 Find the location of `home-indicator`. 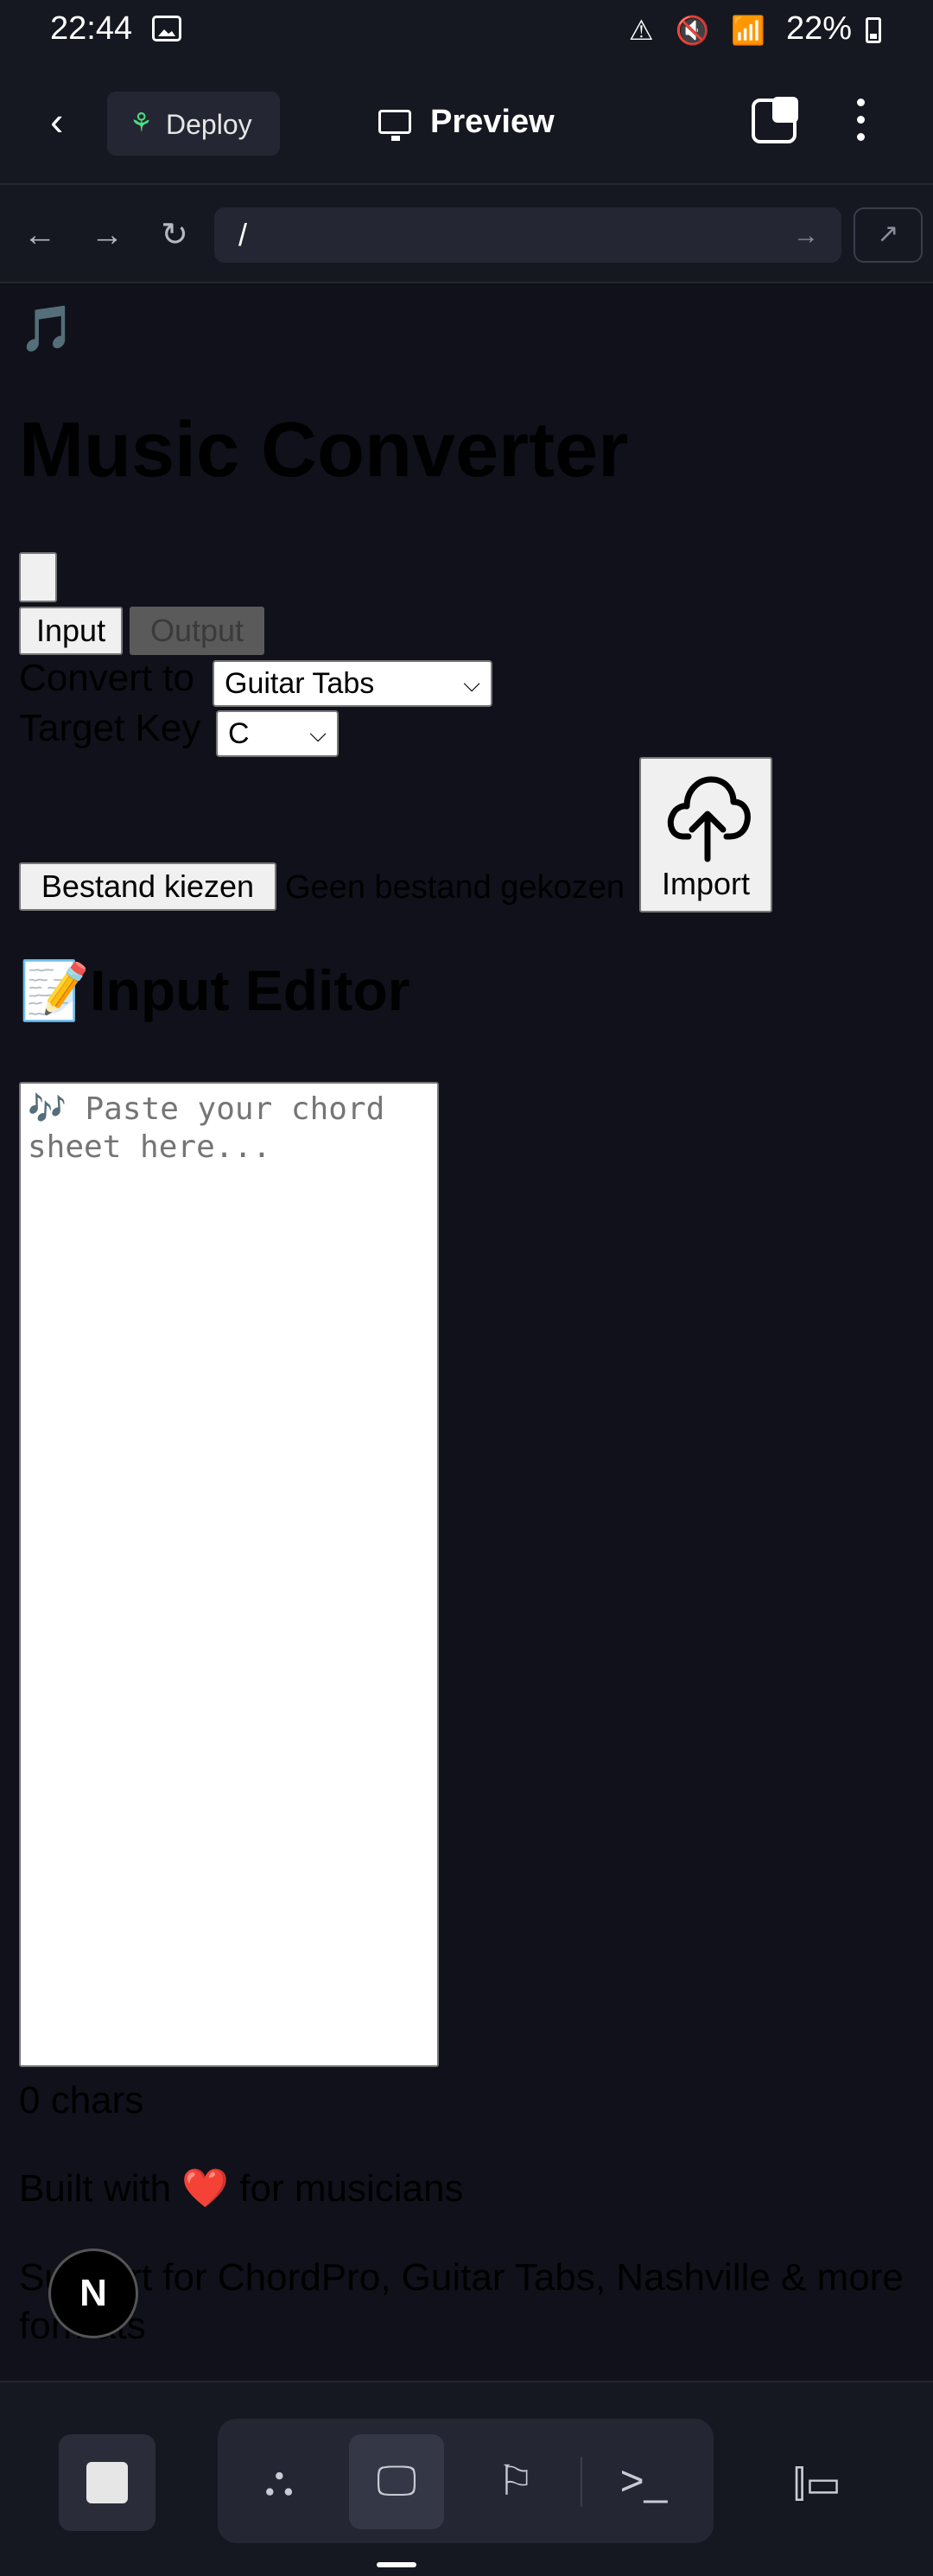

home-indicator is located at coordinates (396, 2564).